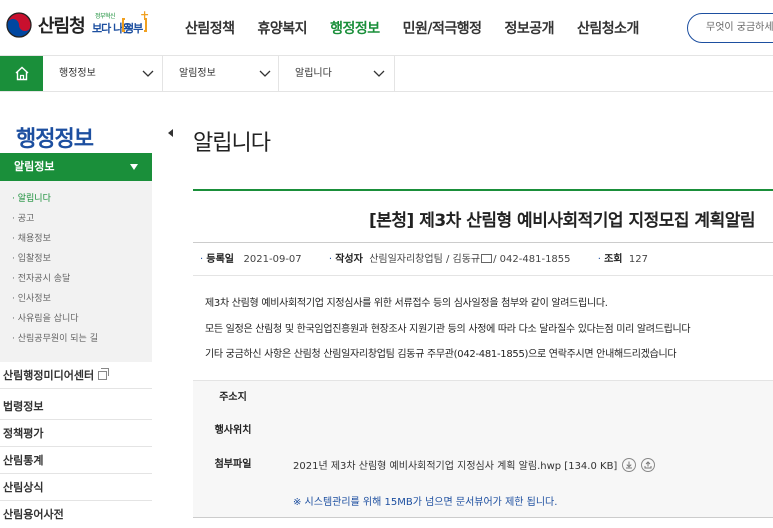  Describe the element at coordinates (103, 73) in the screenshot. I see `breadcrumb-level1: 행정정보` at that location.